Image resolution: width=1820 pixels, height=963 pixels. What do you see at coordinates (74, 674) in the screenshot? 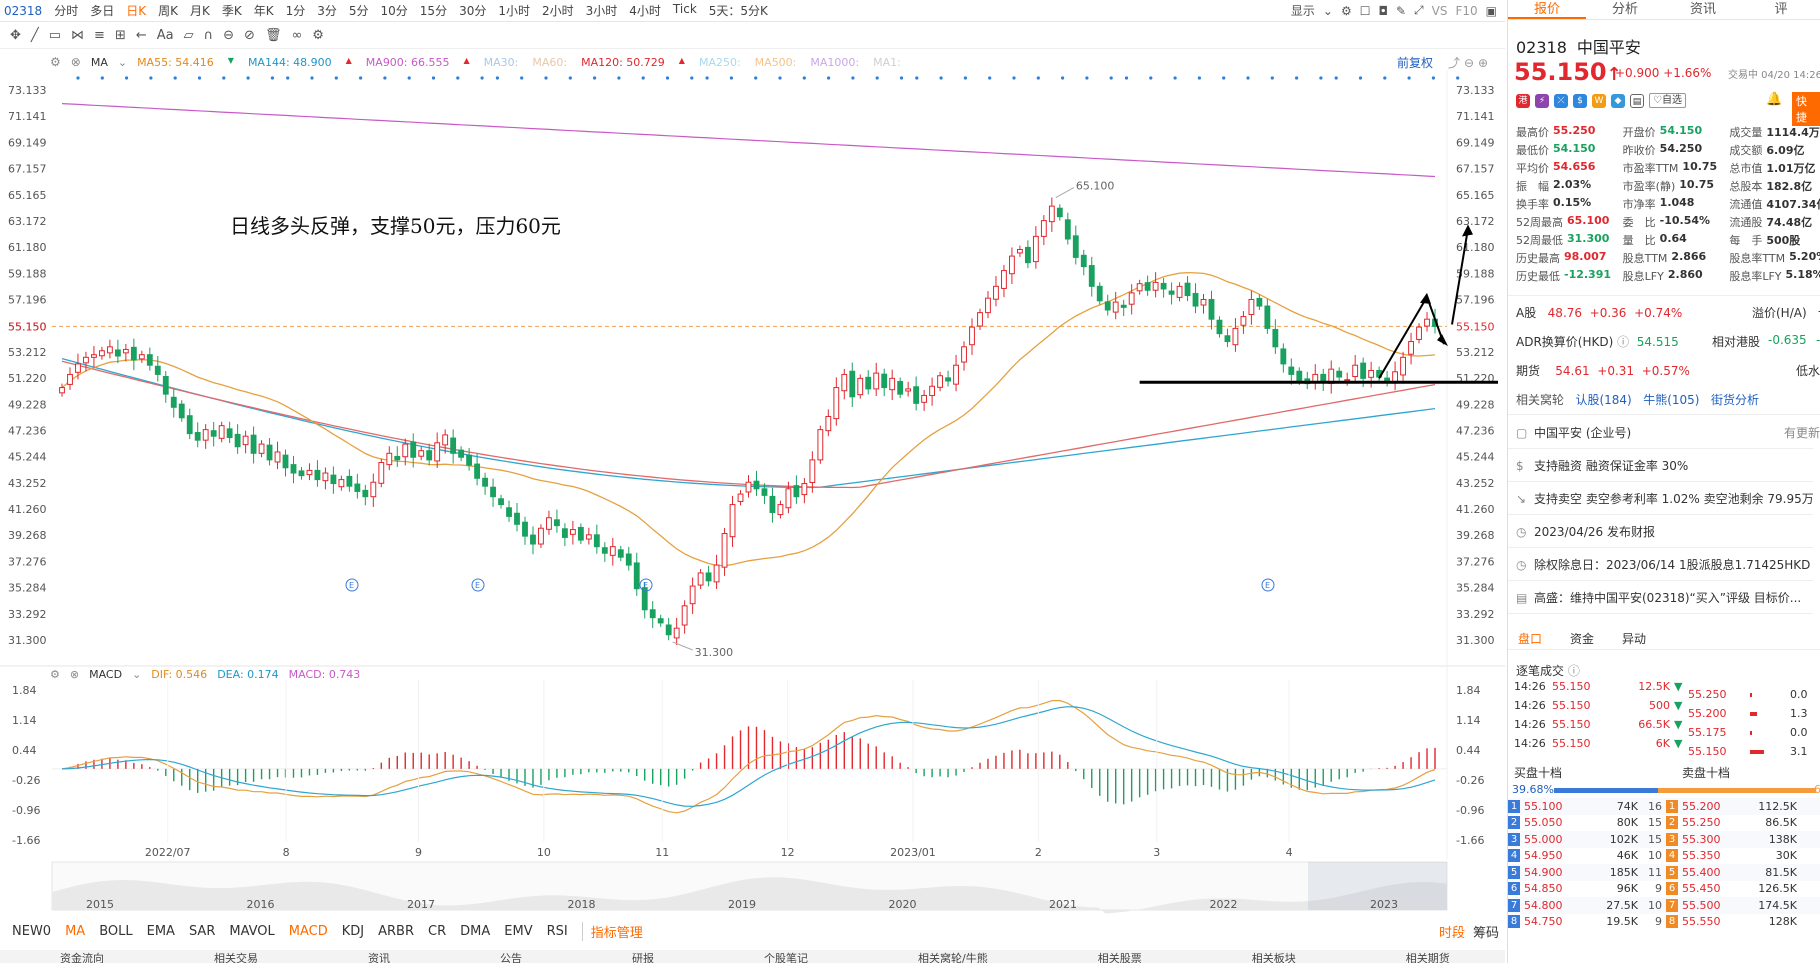
I see `close-icon: ⊗` at bounding box center [74, 674].